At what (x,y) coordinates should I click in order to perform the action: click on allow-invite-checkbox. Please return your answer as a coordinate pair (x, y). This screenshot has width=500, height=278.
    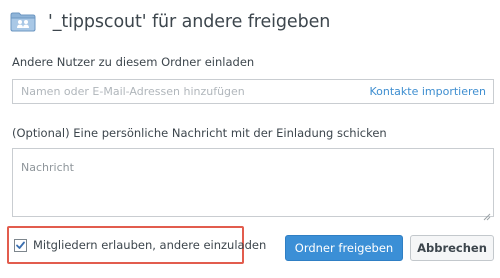
    Looking at the image, I should click on (20, 245).